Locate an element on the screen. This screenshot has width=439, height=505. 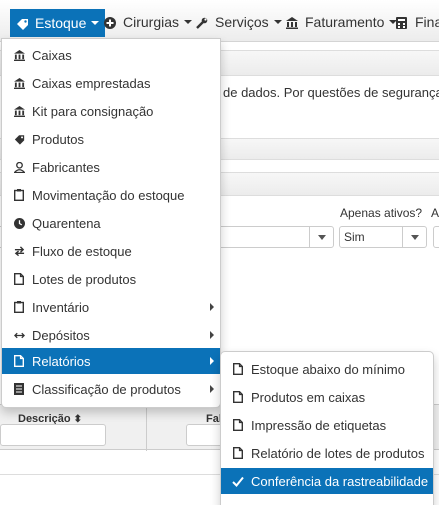
list-icon is located at coordinates (19, 389).